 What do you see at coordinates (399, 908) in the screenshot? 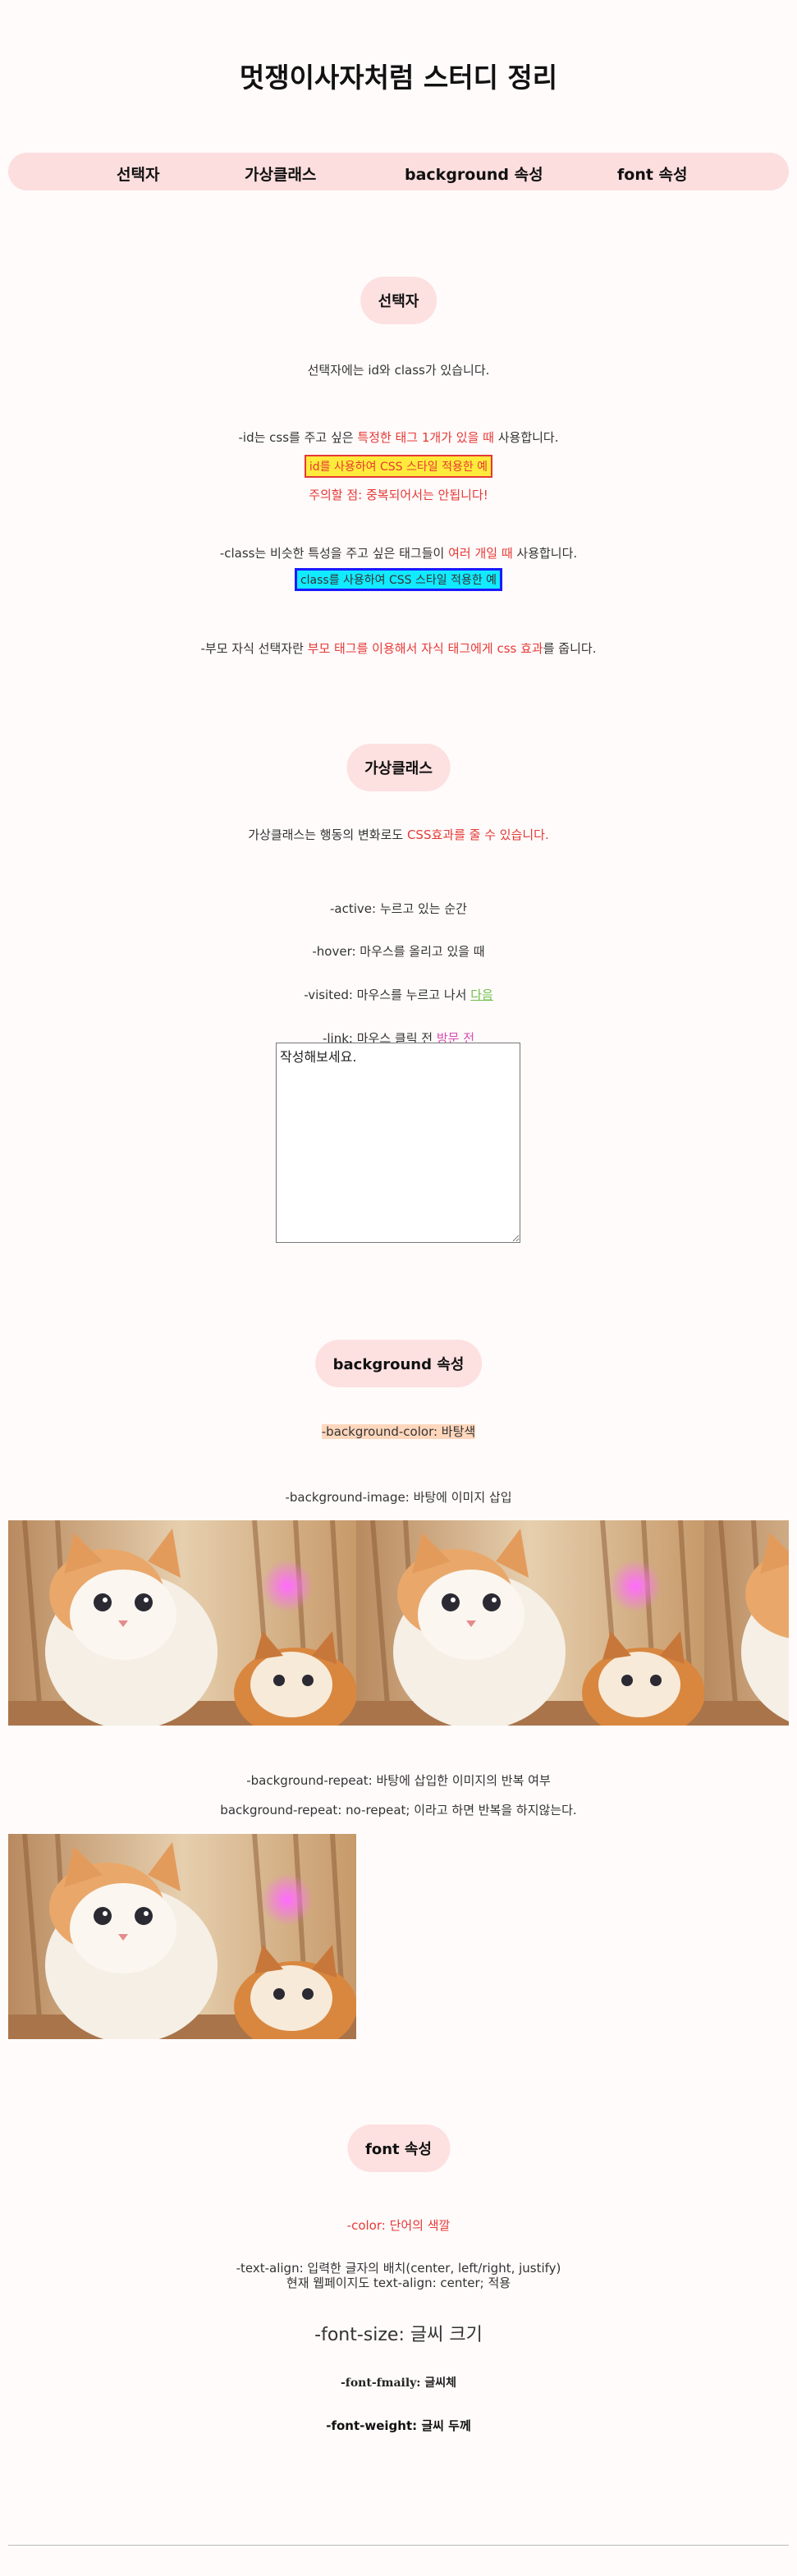
I see `pseudo-active: -active: 누르고 있는 순간` at bounding box center [399, 908].